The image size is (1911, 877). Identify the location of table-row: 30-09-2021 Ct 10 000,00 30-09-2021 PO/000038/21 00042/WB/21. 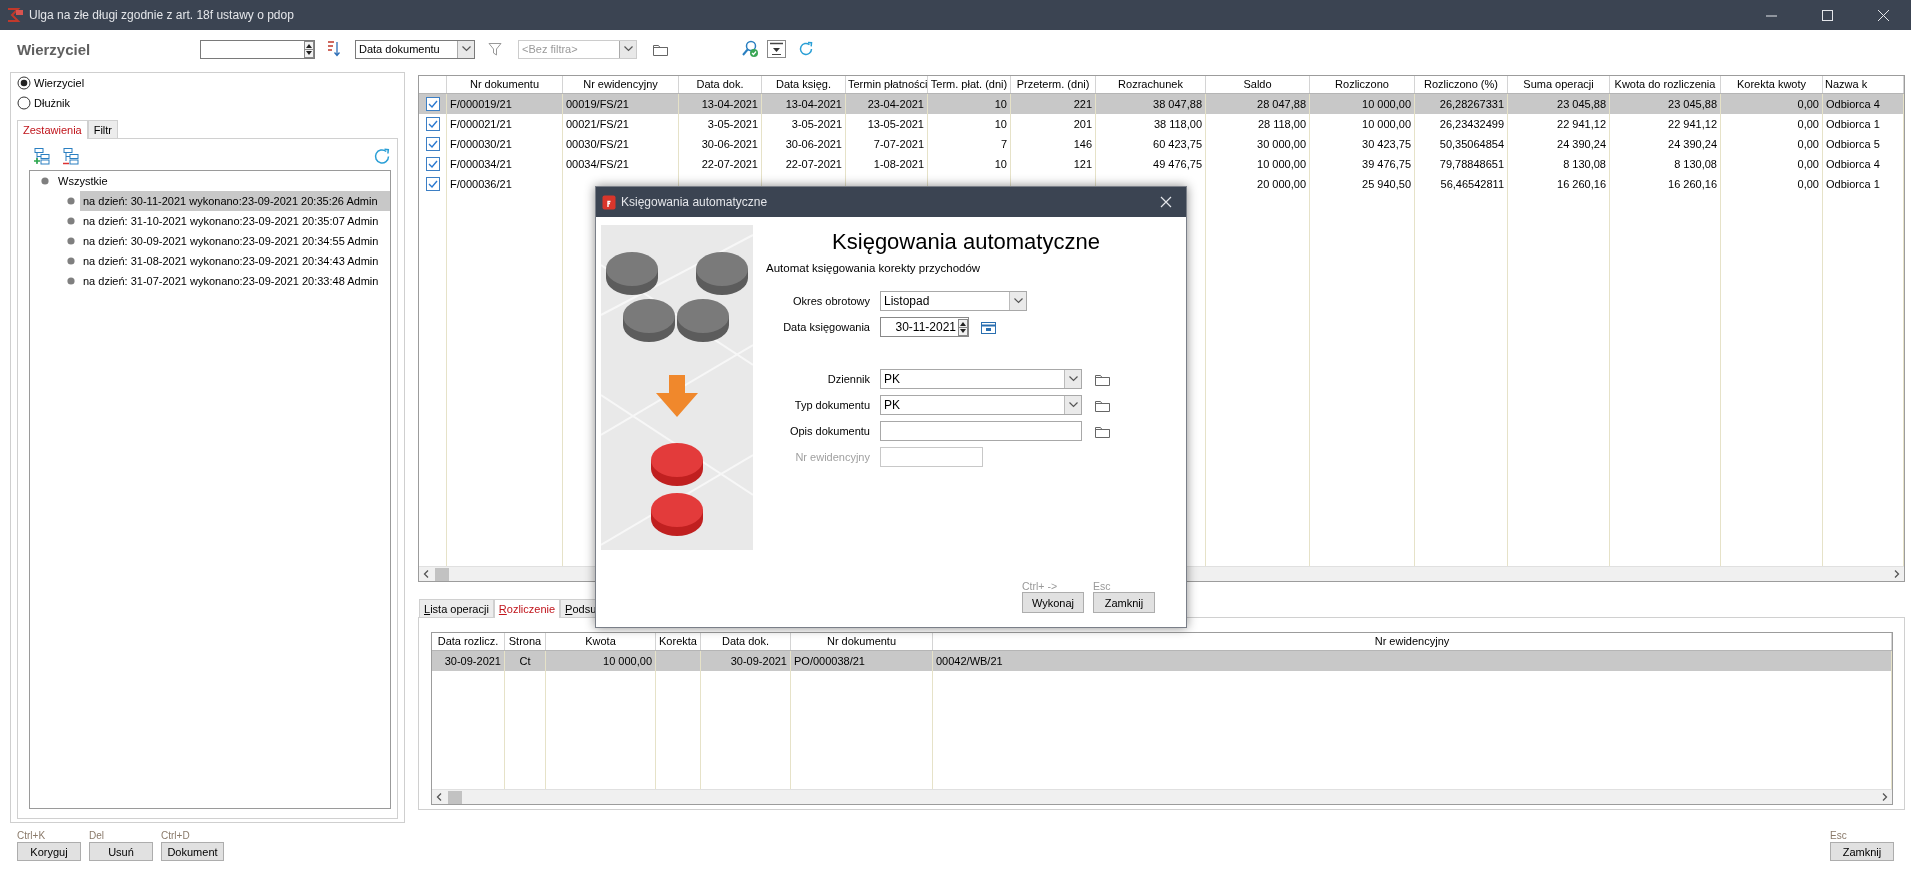
(1162, 661).